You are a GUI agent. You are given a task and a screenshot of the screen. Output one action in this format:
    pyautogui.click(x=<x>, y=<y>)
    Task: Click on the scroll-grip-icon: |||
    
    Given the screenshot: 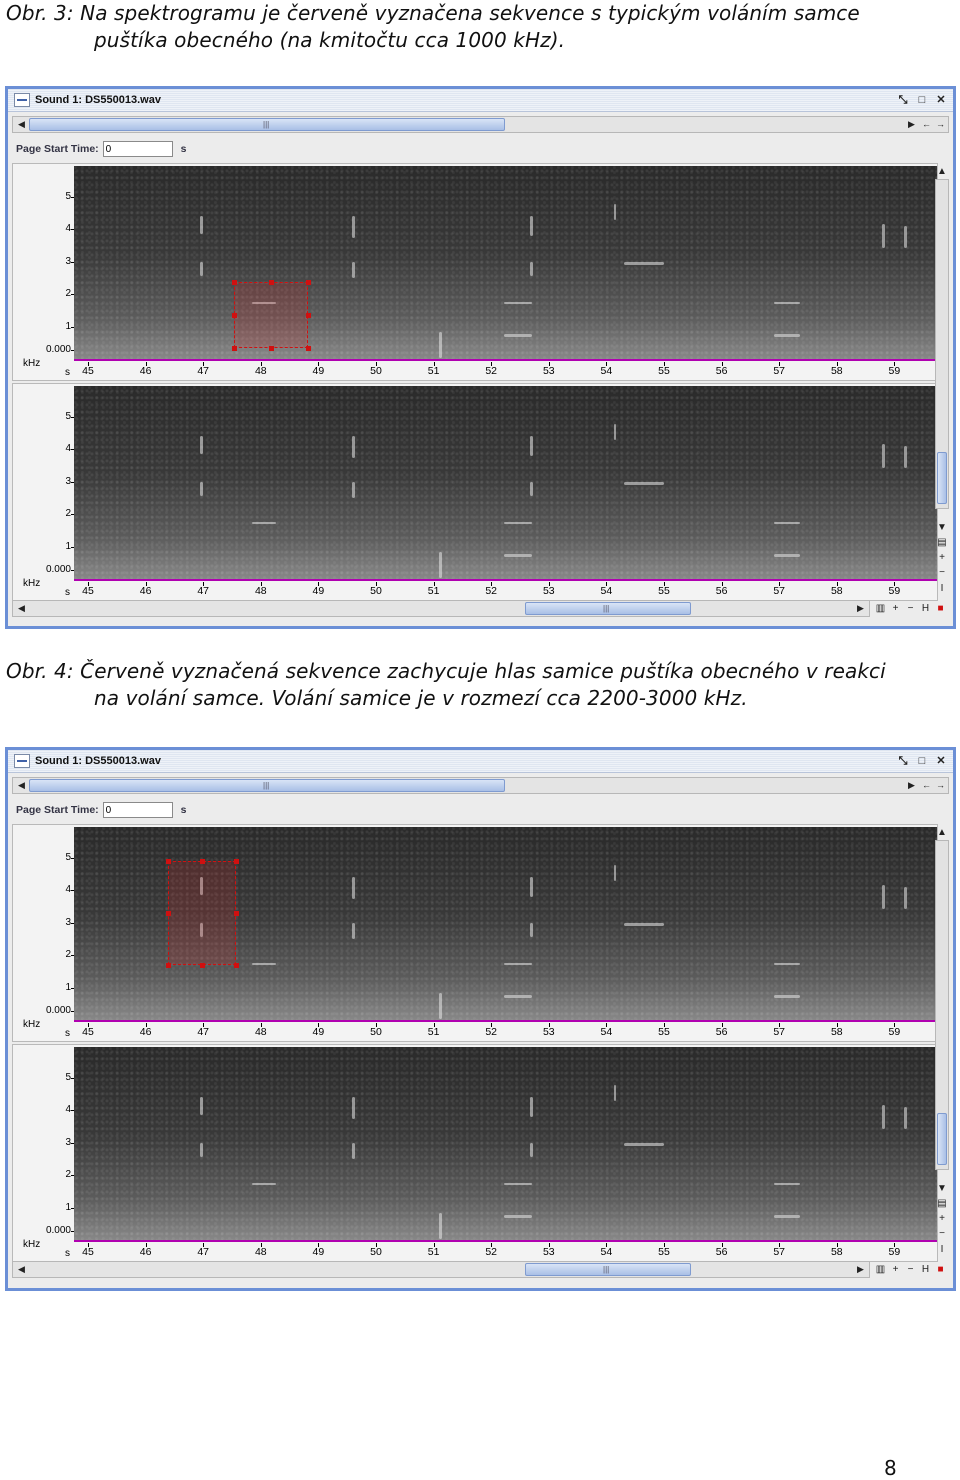 What is the action you would take?
    pyautogui.click(x=266, y=124)
    